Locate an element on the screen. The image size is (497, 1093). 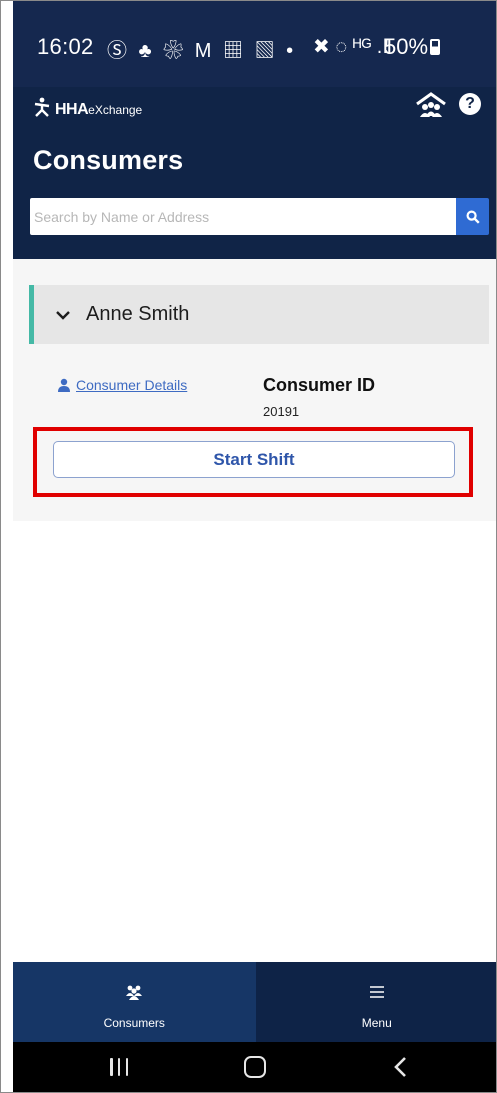
search-bar is located at coordinates (259, 216).